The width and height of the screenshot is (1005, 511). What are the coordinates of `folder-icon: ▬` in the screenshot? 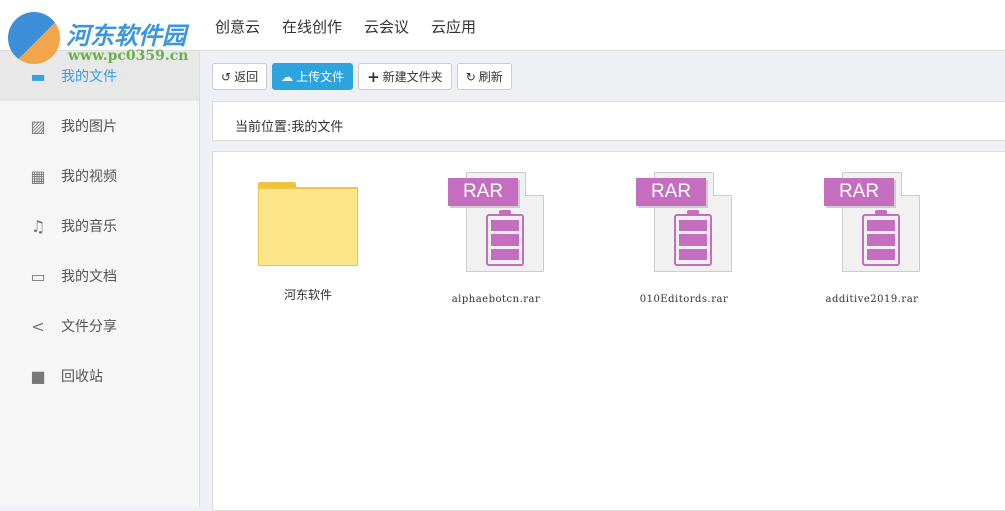 It's located at (38, 76).